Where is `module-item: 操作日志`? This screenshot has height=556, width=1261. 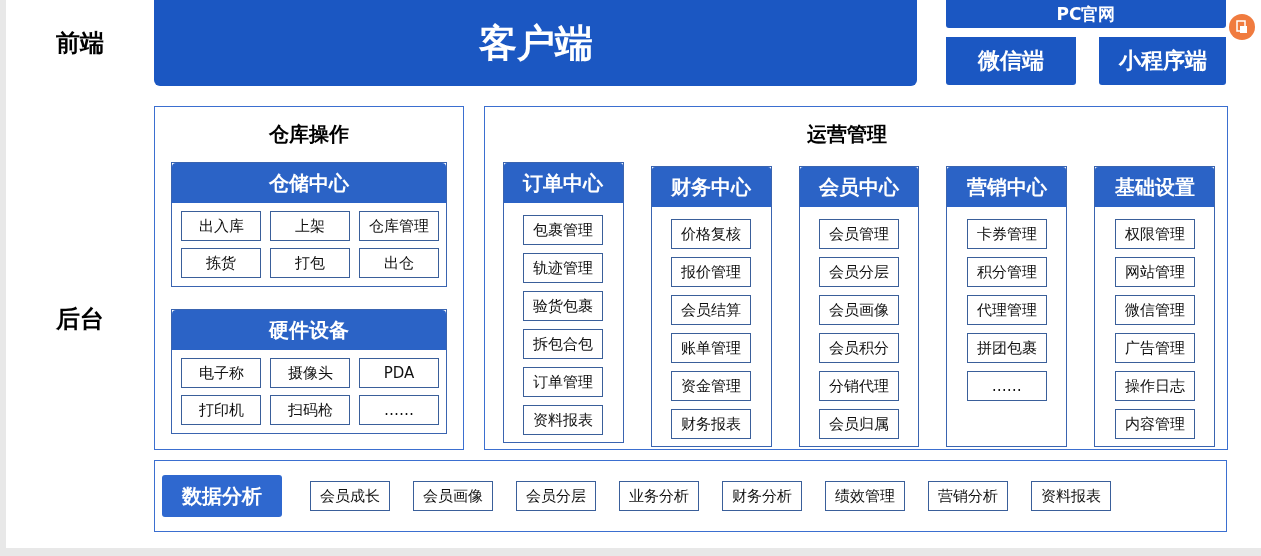
module-item: 操作日志 is located at coordinates (1154, 386).